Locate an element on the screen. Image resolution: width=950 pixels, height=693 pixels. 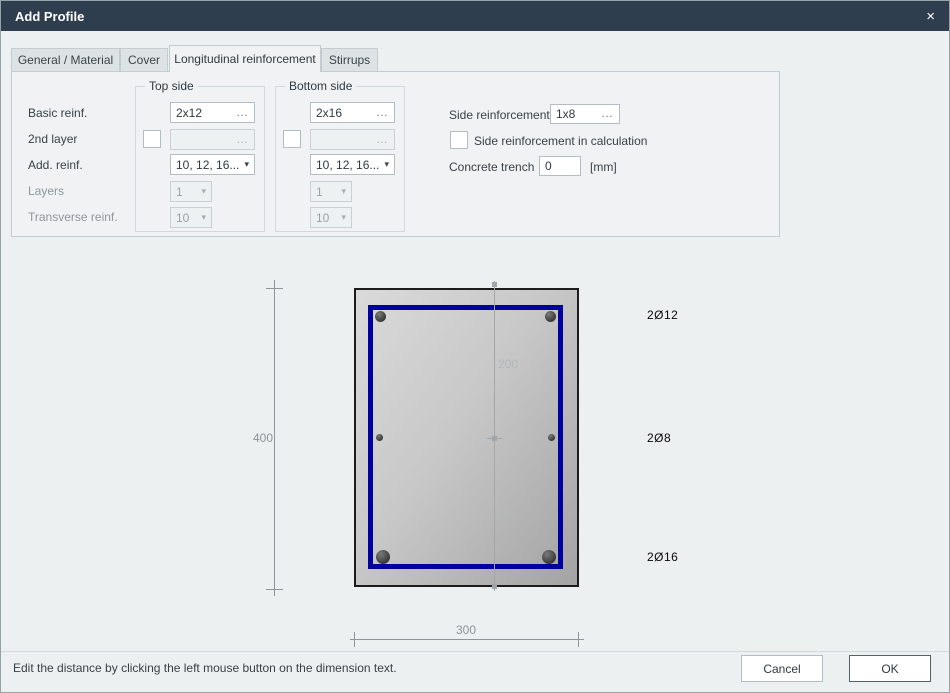
label-add-reinf: Add. reinf. is located at coordinates (55, 165).